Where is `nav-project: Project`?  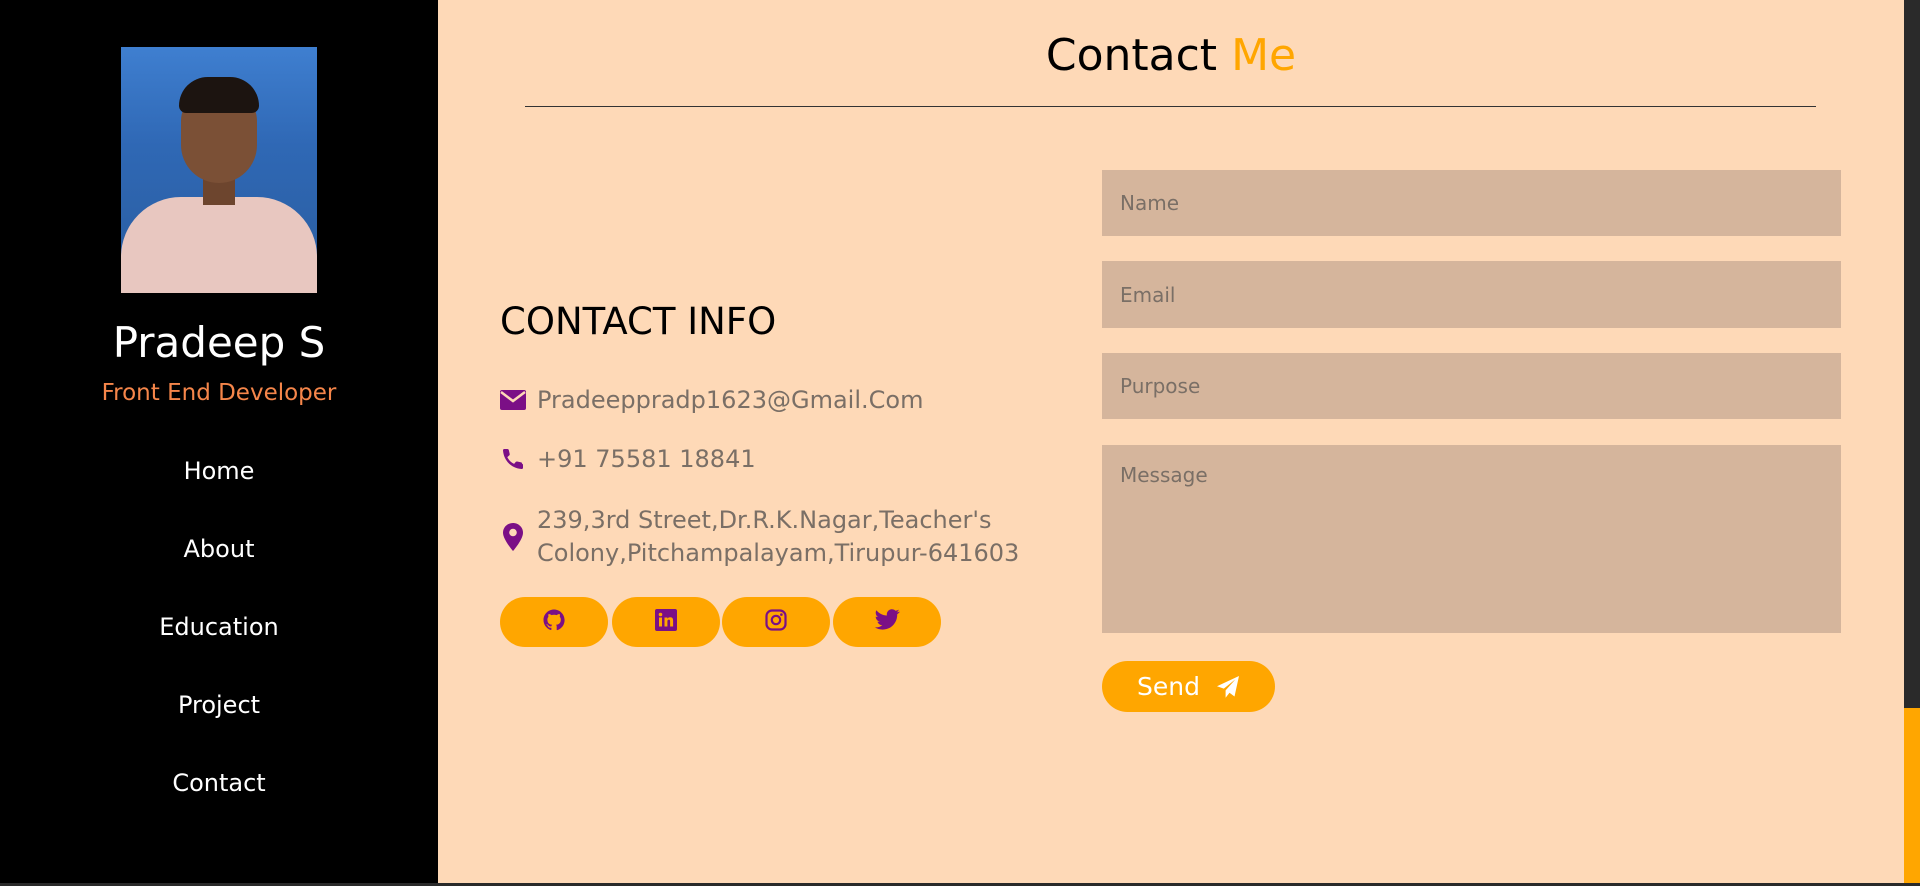 nav-project: Project is located at coordinates (219, 705).